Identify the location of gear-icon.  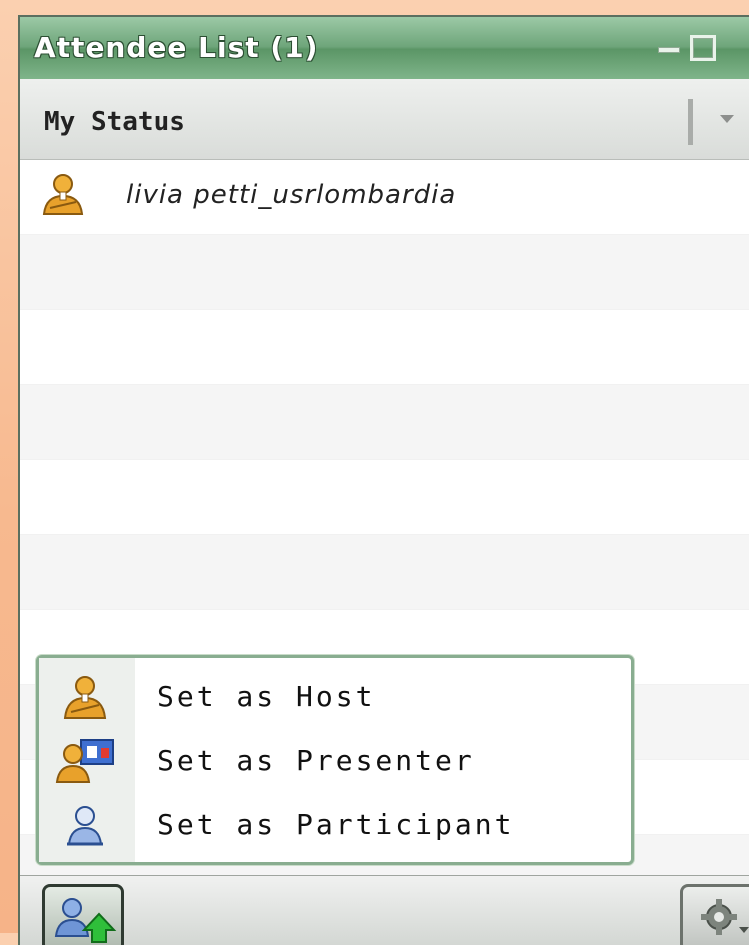
(725, 917).